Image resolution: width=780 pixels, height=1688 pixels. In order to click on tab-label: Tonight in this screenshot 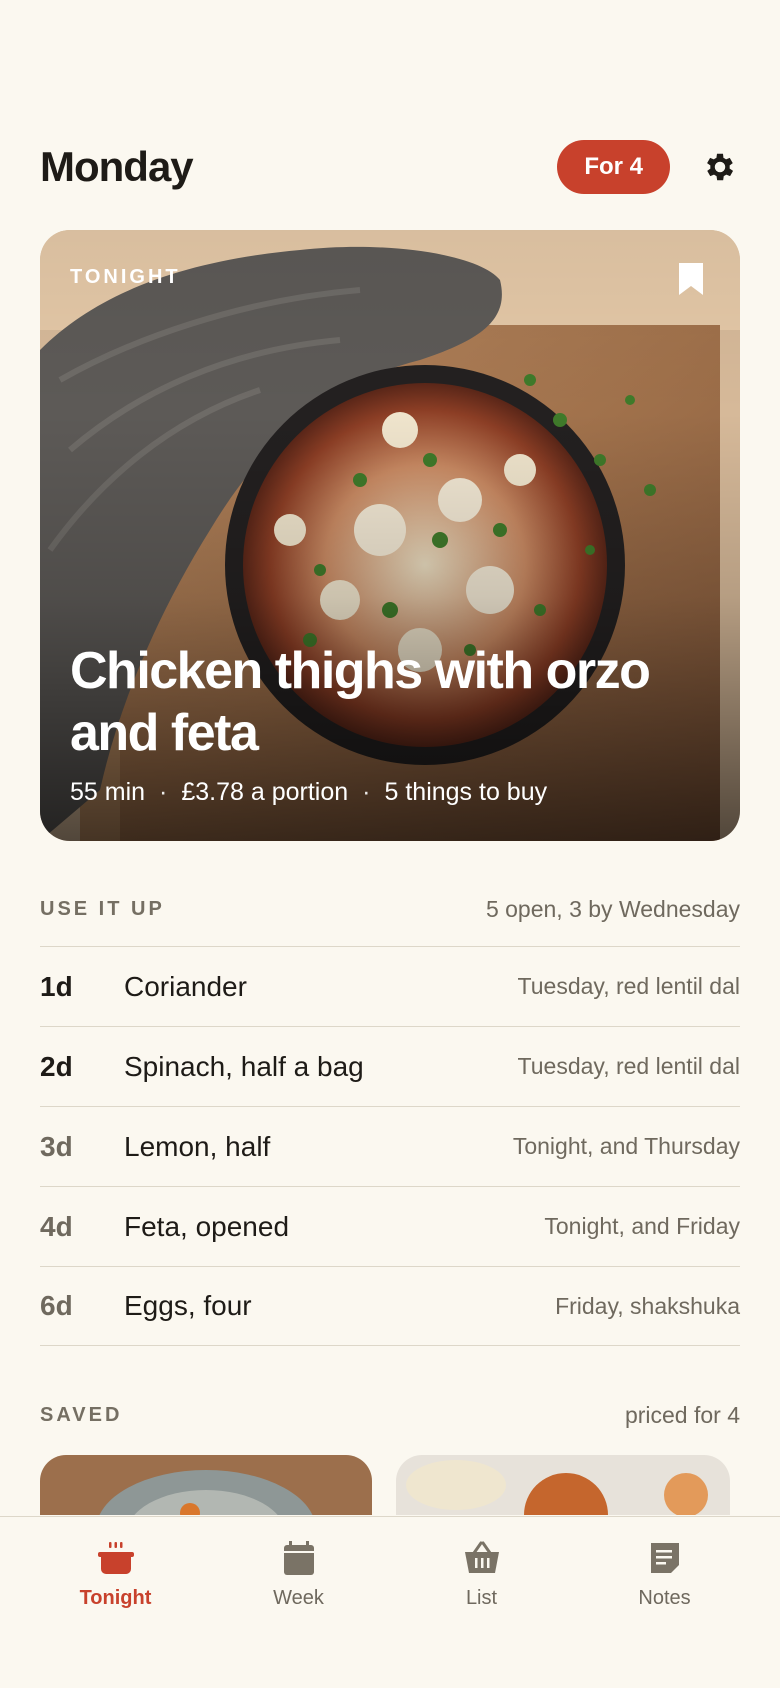, I will do `click(115, 1598)`.